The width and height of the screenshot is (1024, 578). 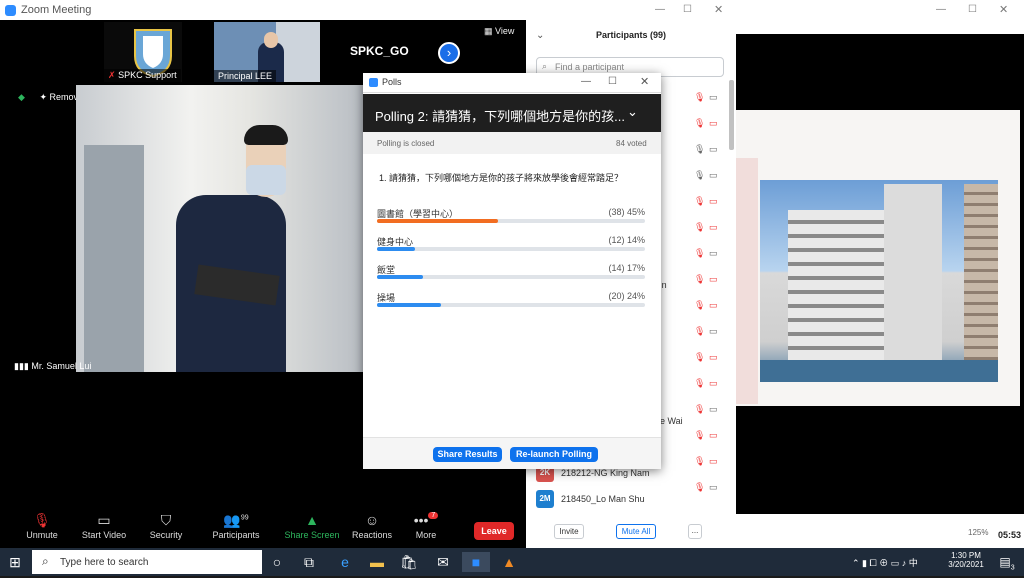 I want to click on unmute-button: 🎙 Unmute, so click(x=42, y=526).